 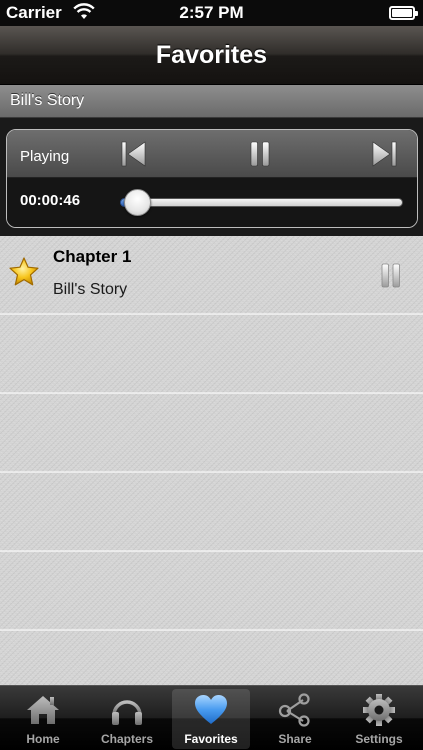 I want to click on tab-label: Favorites, so click(x=211, y=739).